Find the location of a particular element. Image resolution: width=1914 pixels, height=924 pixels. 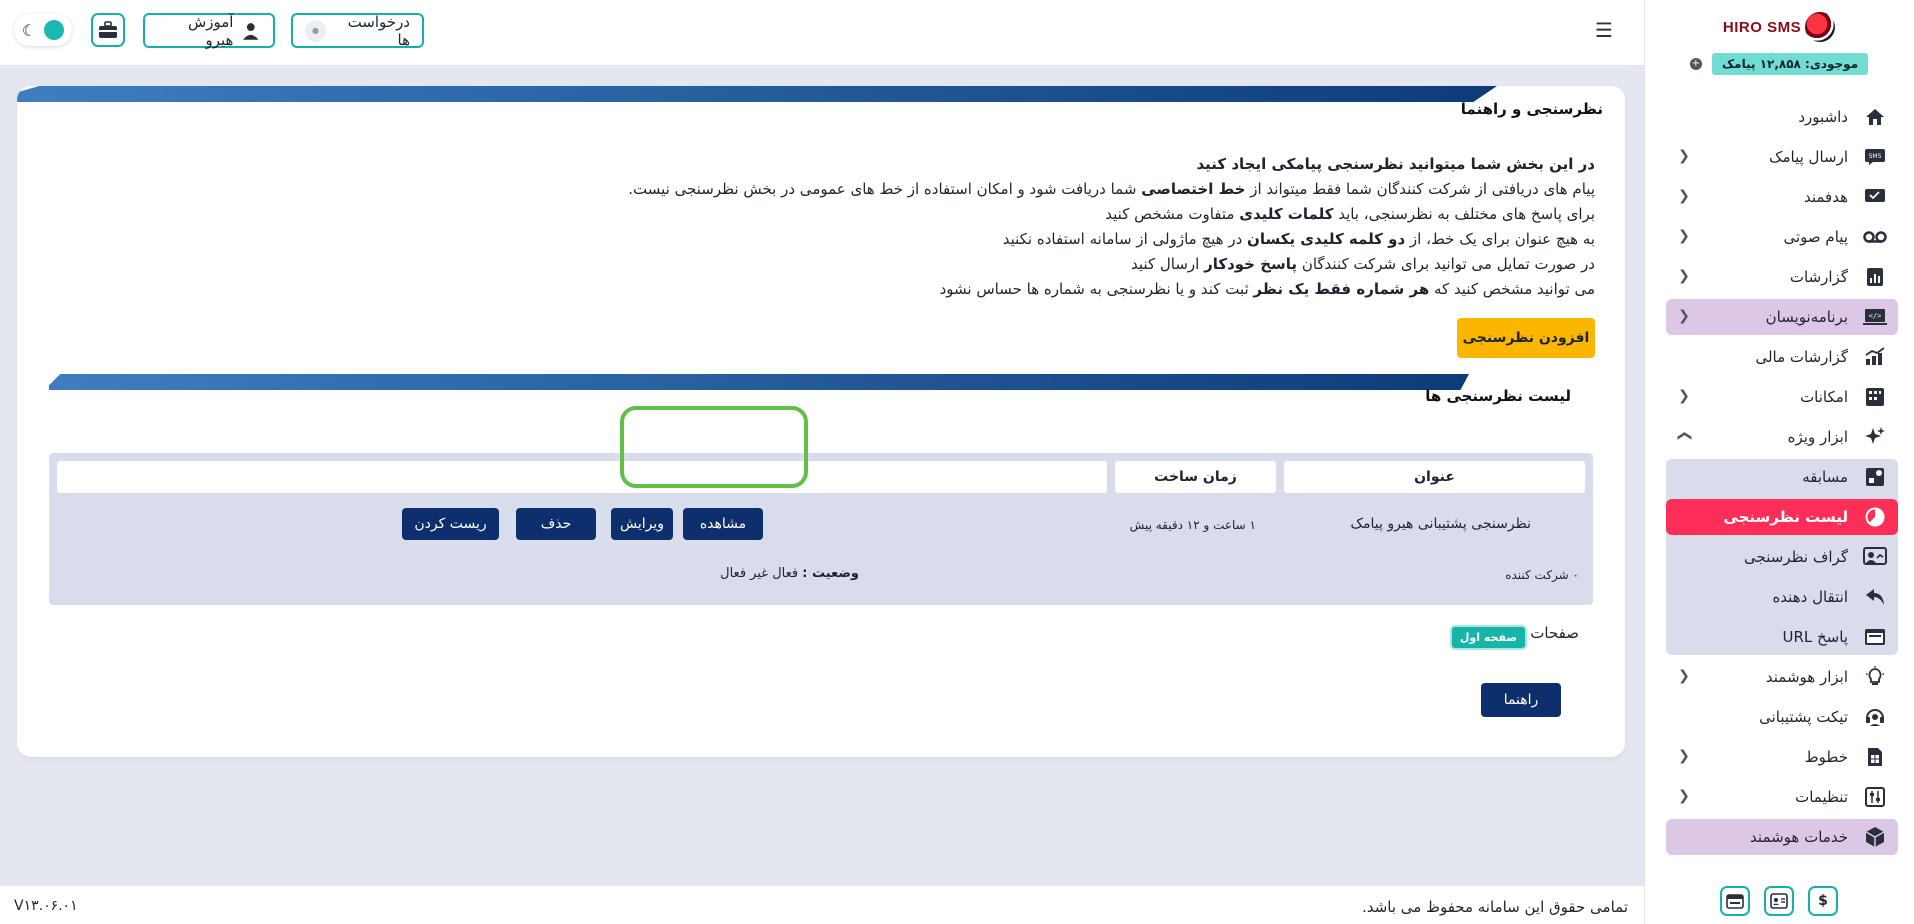

pagination-label: صفحات : is located at coordinates (1549, 633).